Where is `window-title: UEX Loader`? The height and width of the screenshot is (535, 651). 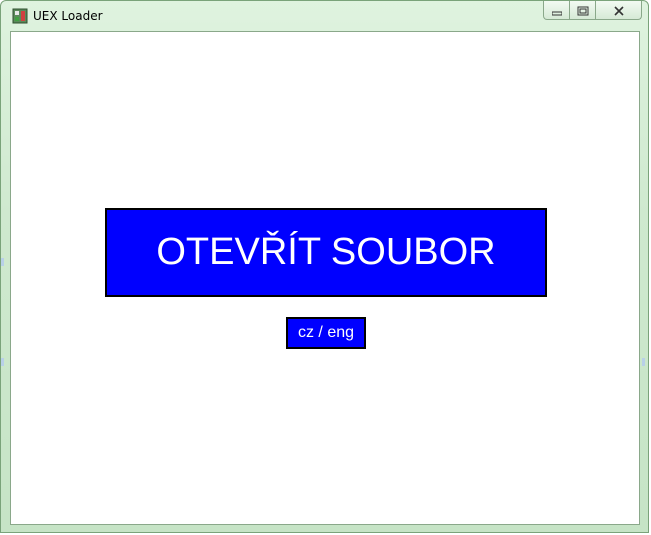
window-title: UEX Loader is located at coordinates (68, 16).